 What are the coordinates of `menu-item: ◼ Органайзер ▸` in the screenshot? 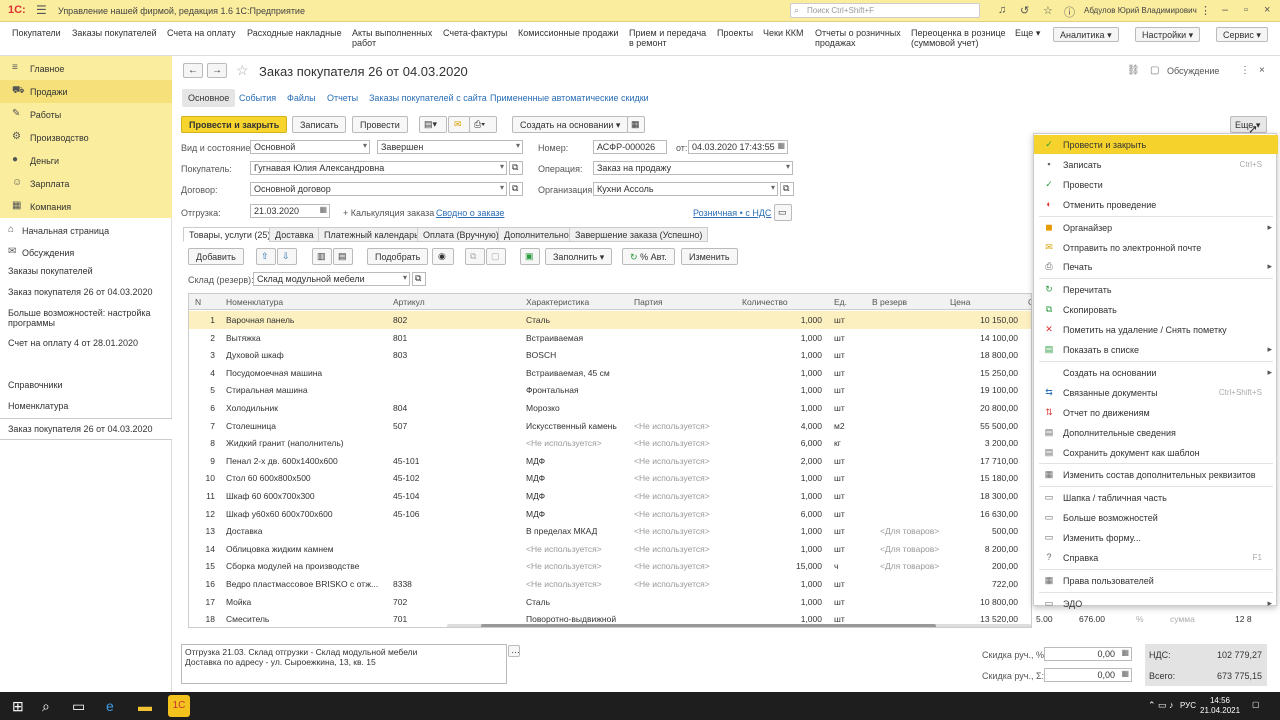 It's located at (1156, 227).